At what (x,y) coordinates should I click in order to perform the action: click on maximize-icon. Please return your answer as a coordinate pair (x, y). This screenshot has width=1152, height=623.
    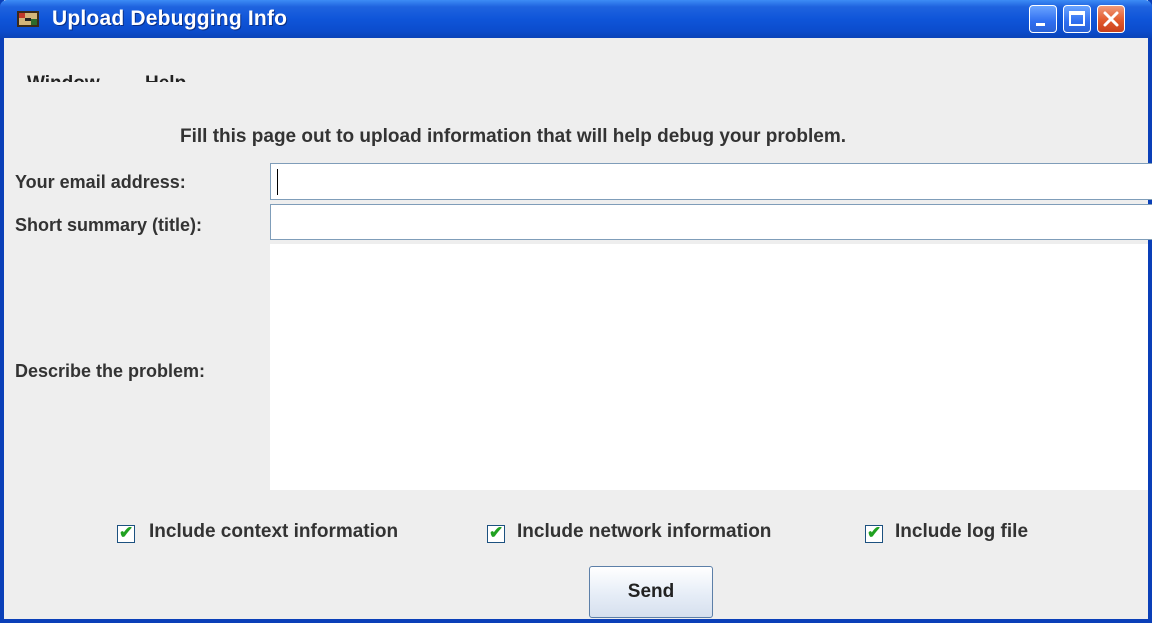
    Looking at the image, I should click on (1077, 18).